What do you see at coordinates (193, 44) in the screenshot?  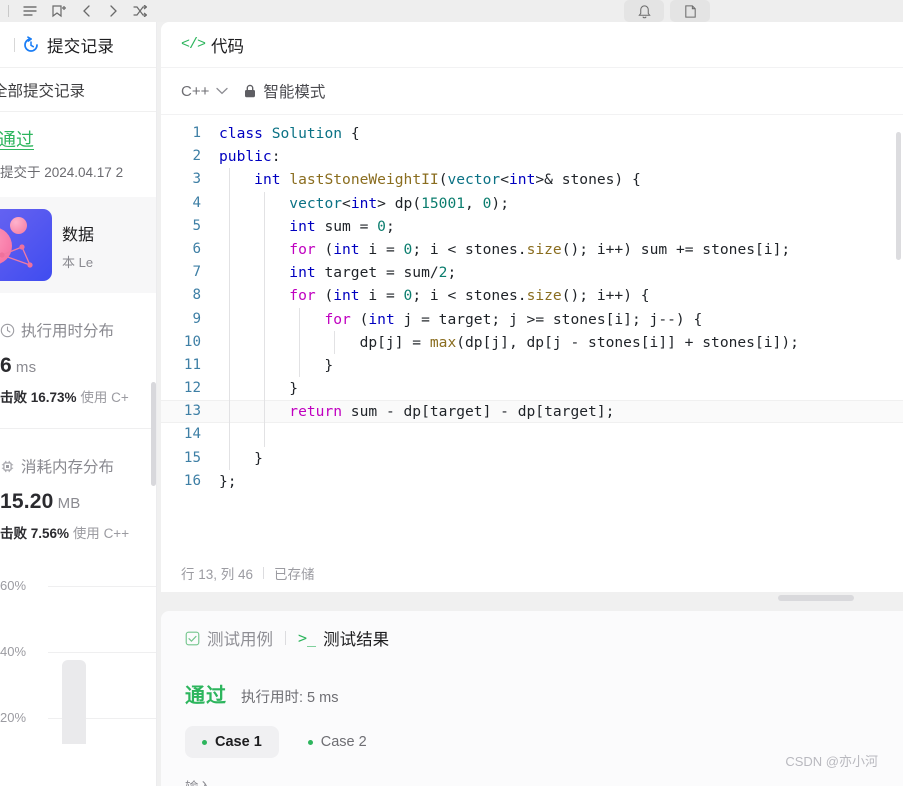 I see `code-brackets-icon: </>` at bounding box center [193, 44].